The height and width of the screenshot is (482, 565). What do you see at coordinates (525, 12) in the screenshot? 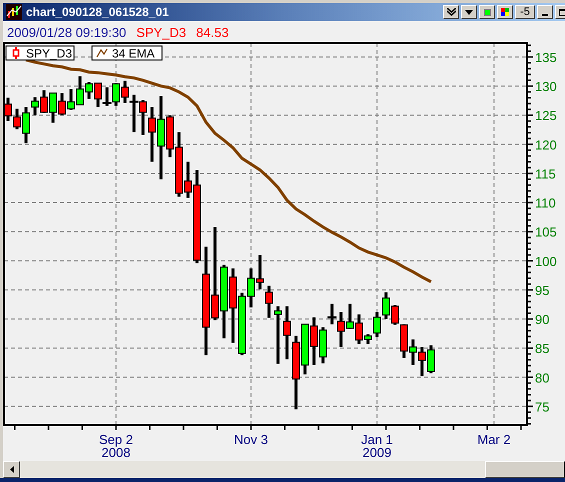
I see `title-bar-button: -5` at bounding box center [525, 12].